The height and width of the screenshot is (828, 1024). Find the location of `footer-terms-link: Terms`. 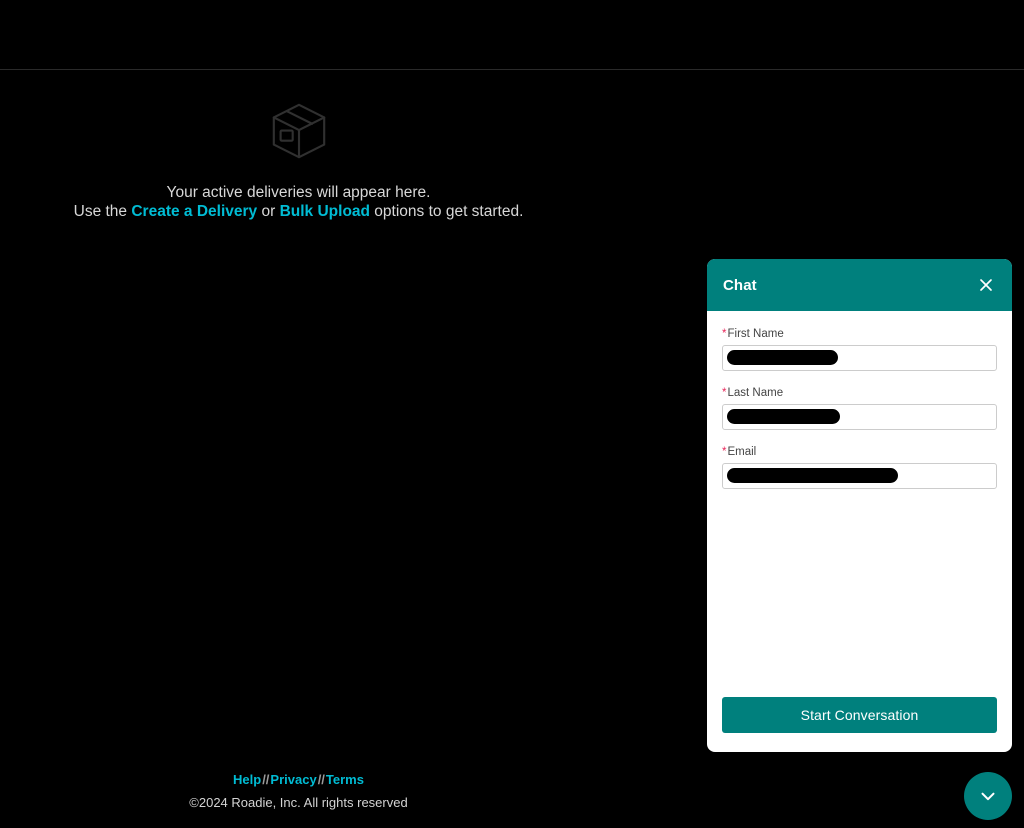

footer-terms-link: Terms is located at coordinates (345, 779).